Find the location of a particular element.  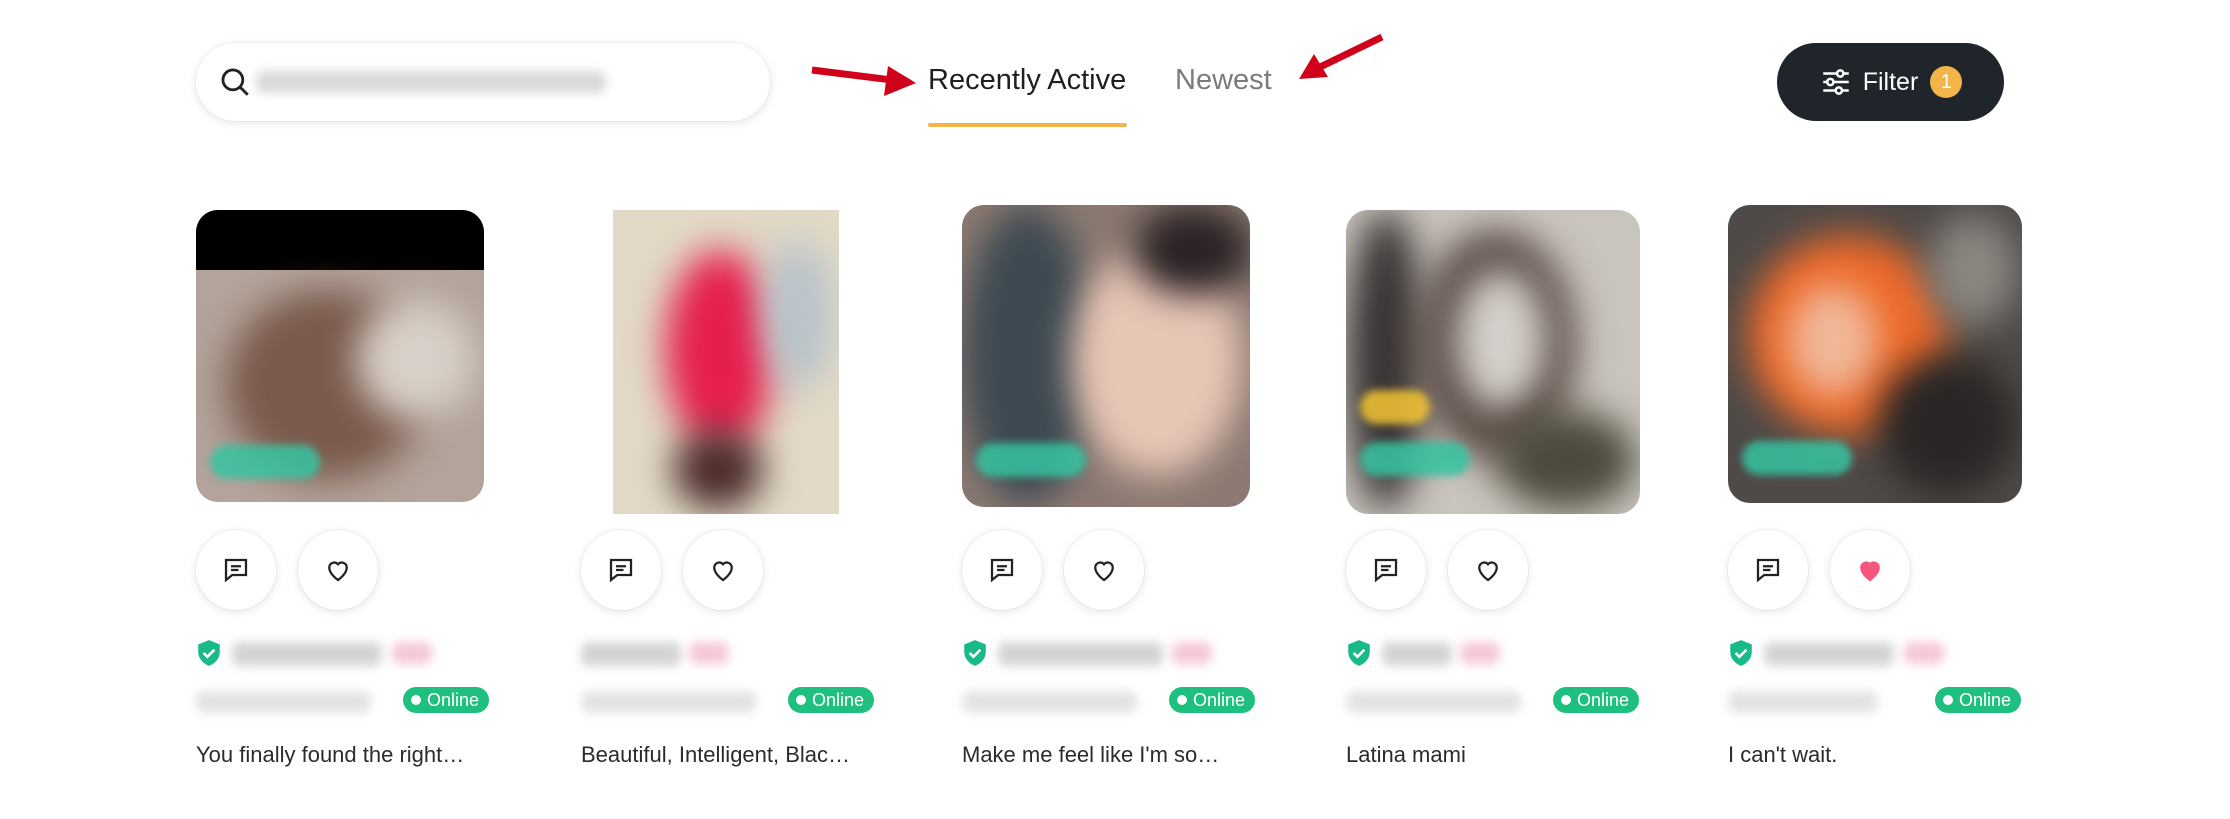

tab-recently-active: Recently Active is located at coordinates (1027, 80).